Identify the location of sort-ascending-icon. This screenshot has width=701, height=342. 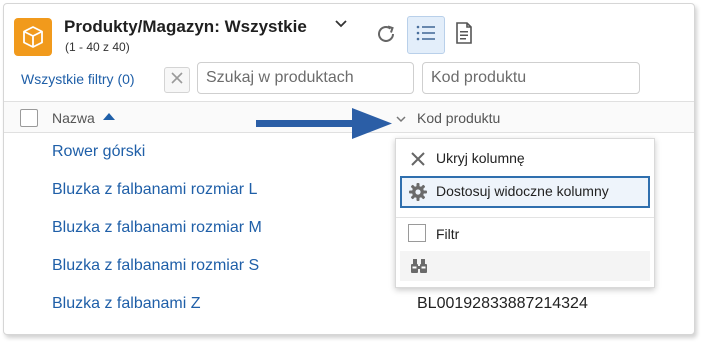
(109, 116).